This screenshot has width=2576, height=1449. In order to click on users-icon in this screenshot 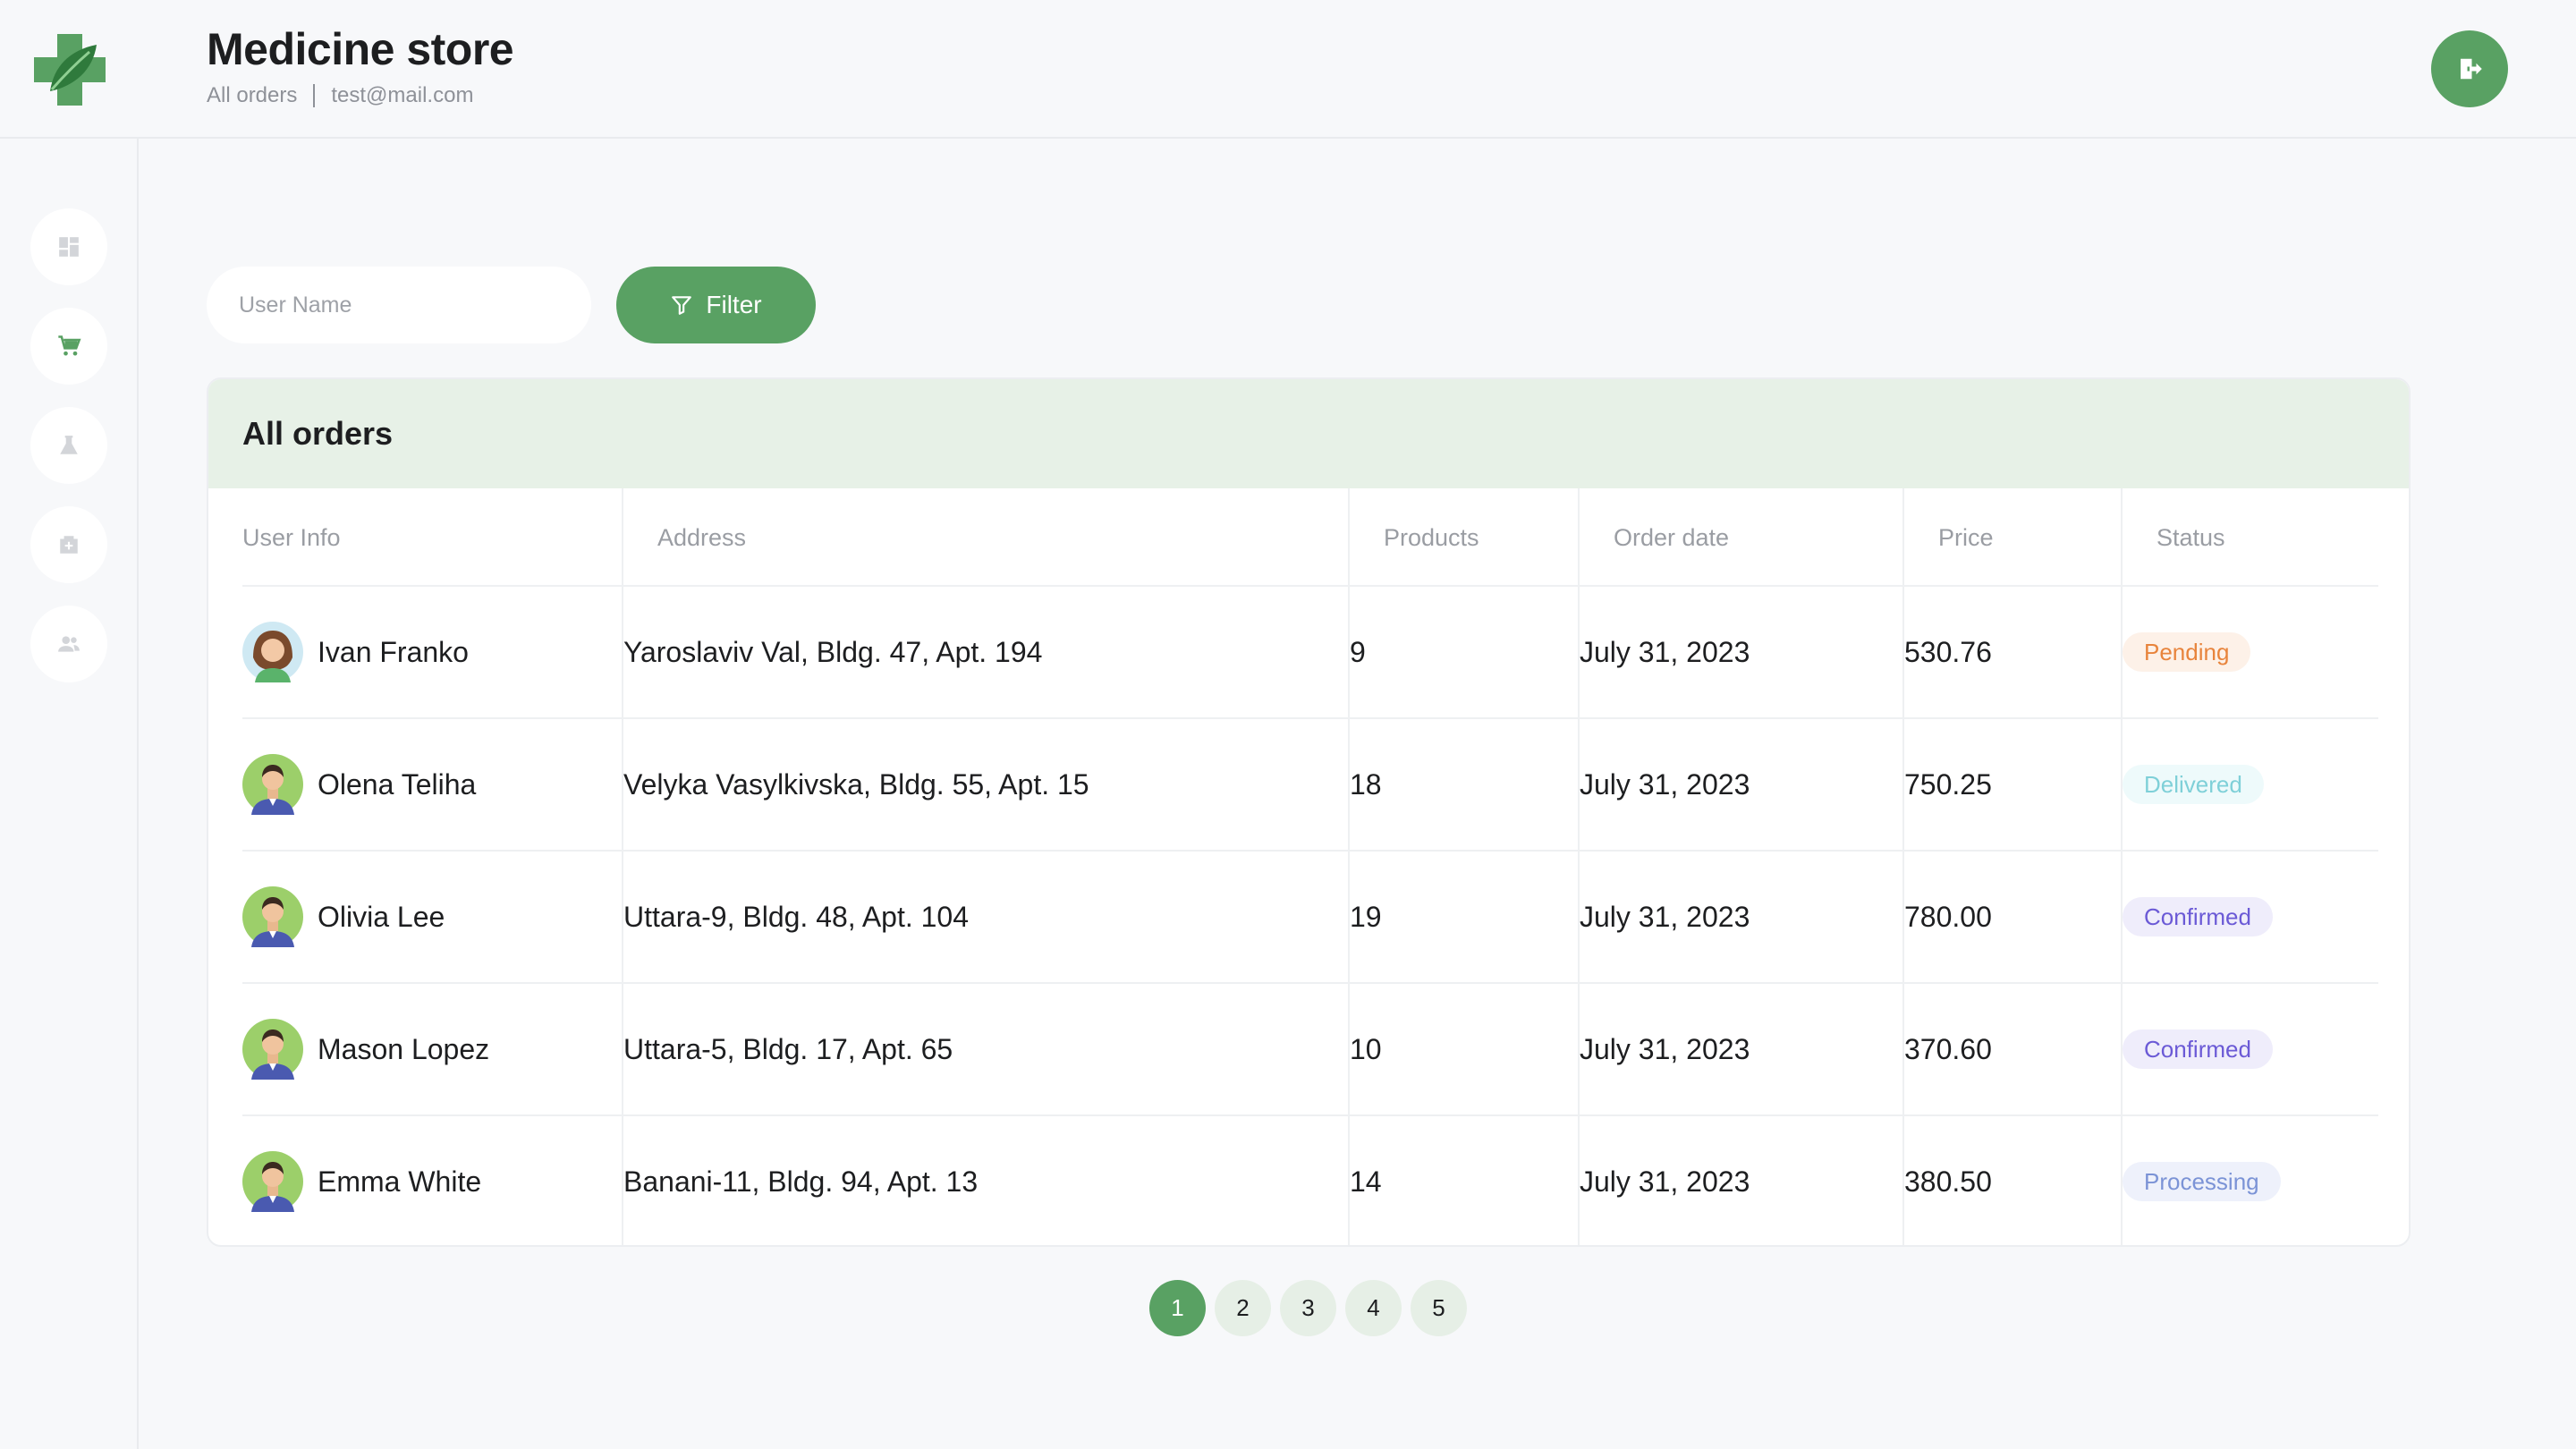, I will do `click(69, 644)`.